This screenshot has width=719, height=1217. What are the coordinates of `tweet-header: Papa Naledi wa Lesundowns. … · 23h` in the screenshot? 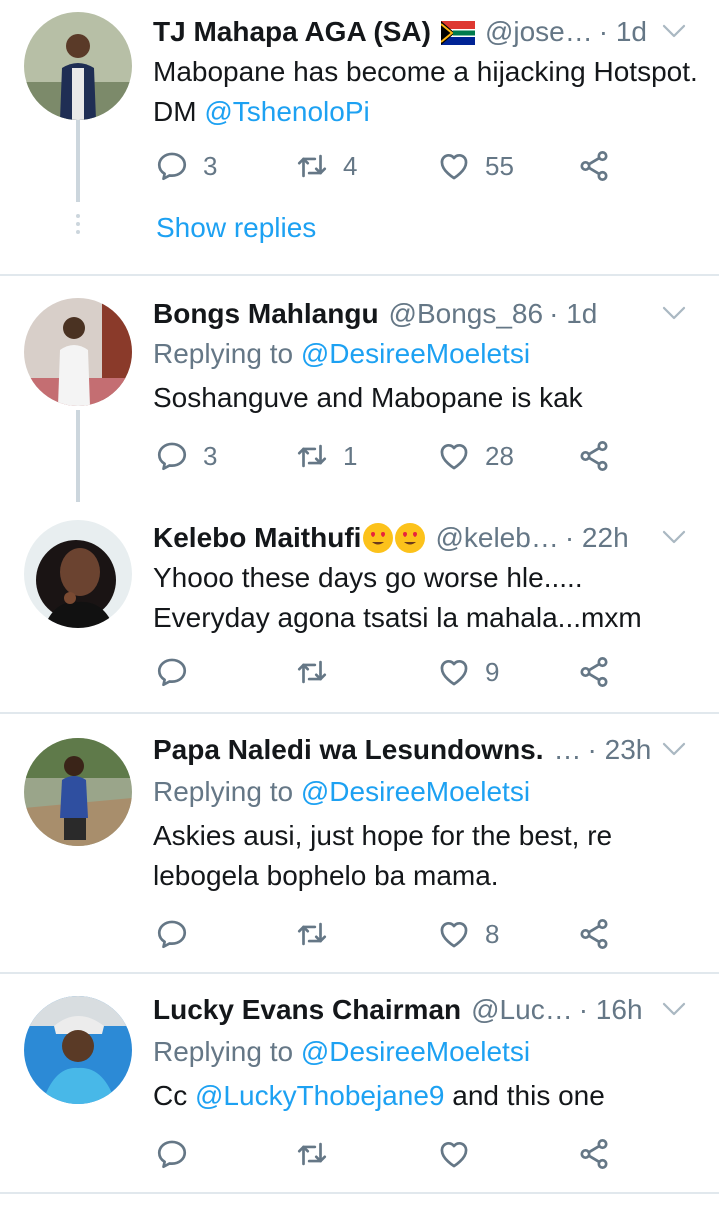 It's located at (421, 750).